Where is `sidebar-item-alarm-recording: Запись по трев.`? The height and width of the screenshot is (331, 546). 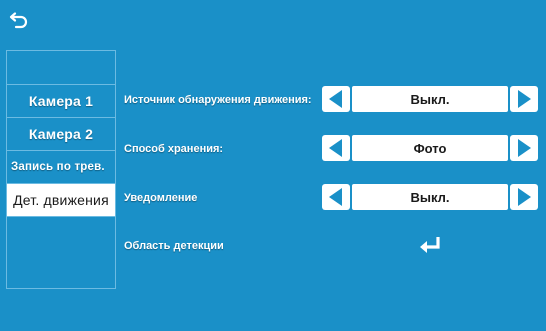 sidebar-item-alarm-recording: Запись по трев. is located at coordinates (61, 166).